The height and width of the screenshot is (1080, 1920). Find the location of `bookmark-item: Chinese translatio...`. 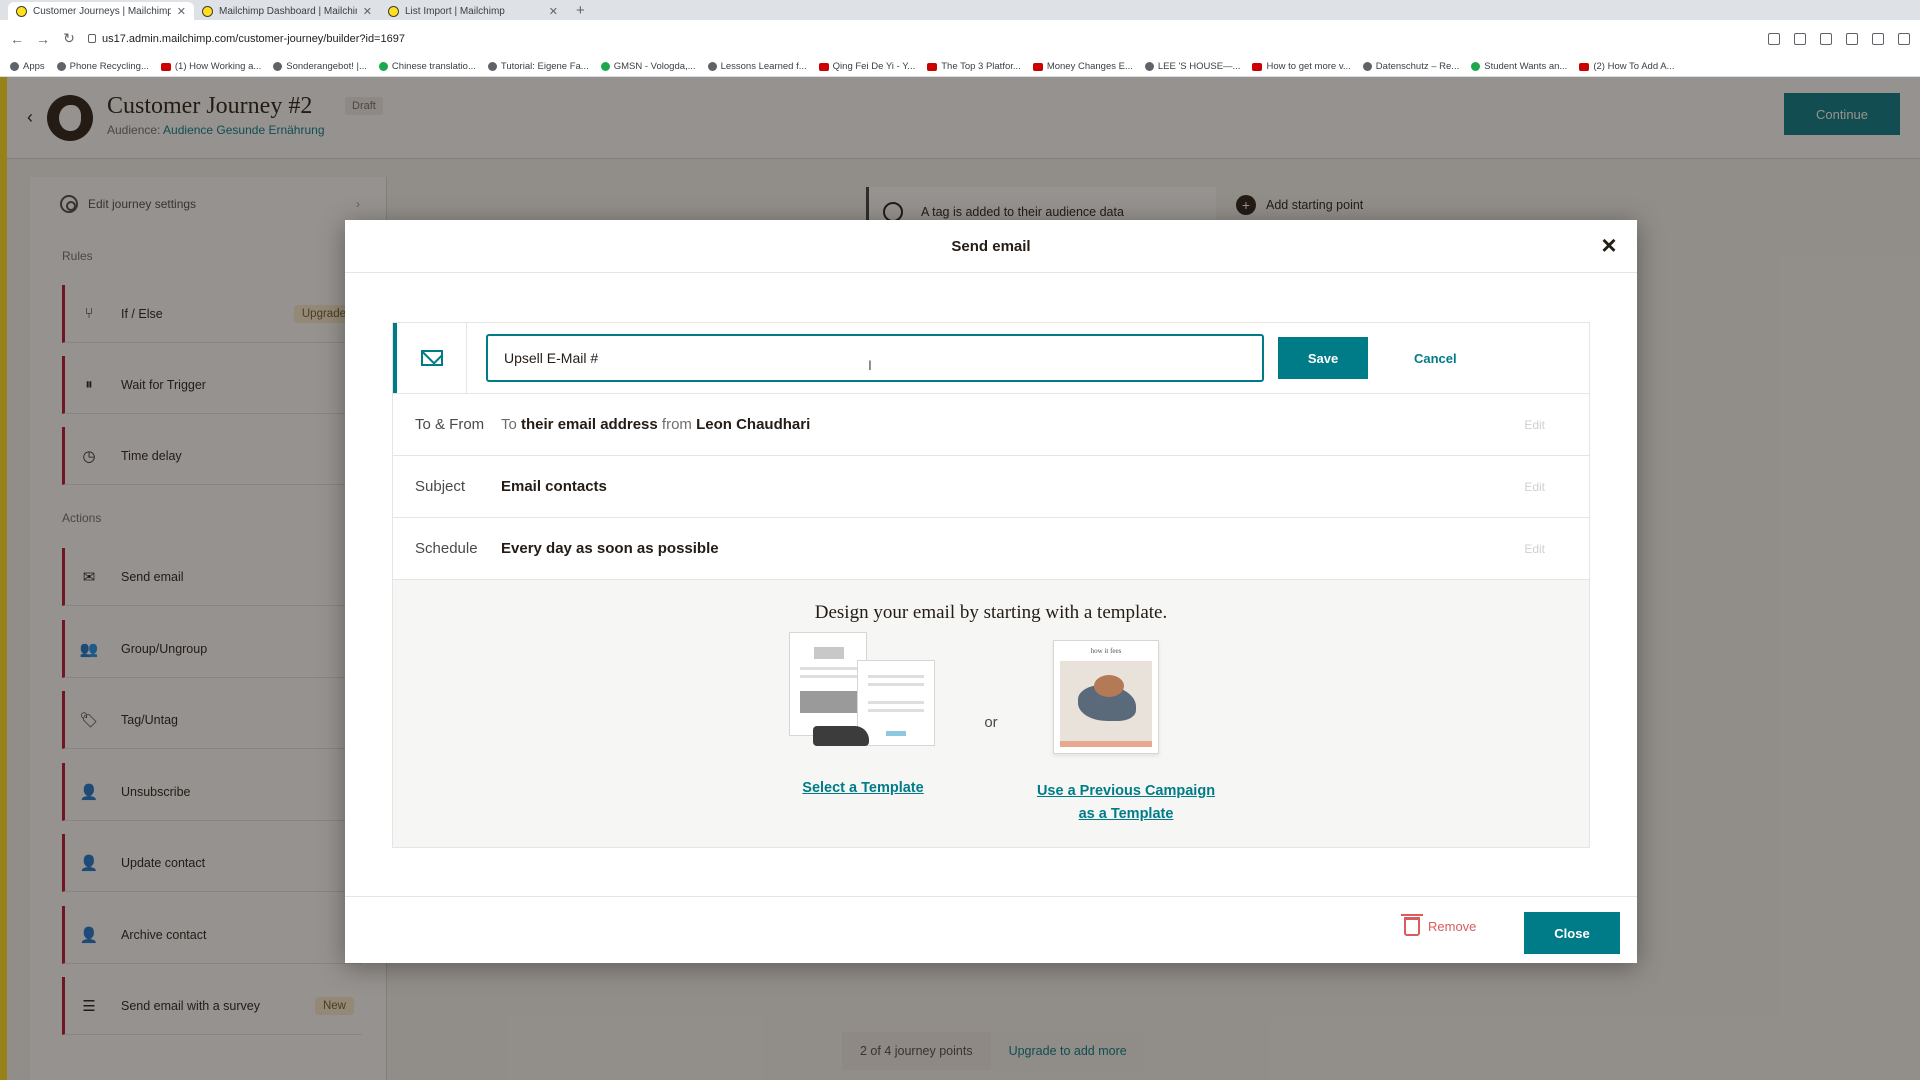

bookmark-item: Chinese translatio... is located at coordinates (427, 66).